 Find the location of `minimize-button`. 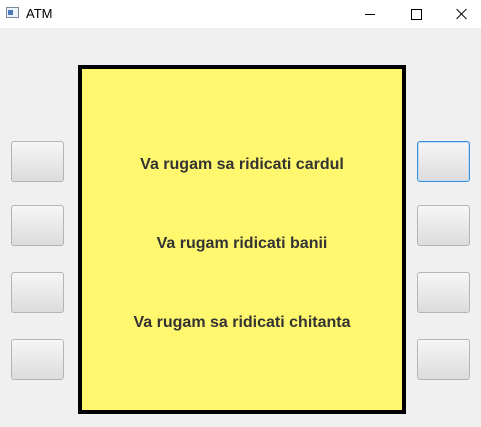

minimize-button is located at coordinates (370, 14).